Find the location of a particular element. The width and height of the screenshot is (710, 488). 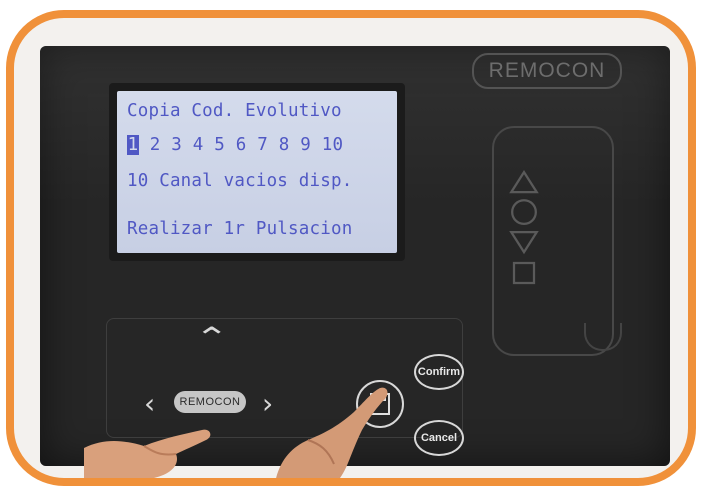

brand-logo-top: REMOCON is located at coordinates (547, 71).